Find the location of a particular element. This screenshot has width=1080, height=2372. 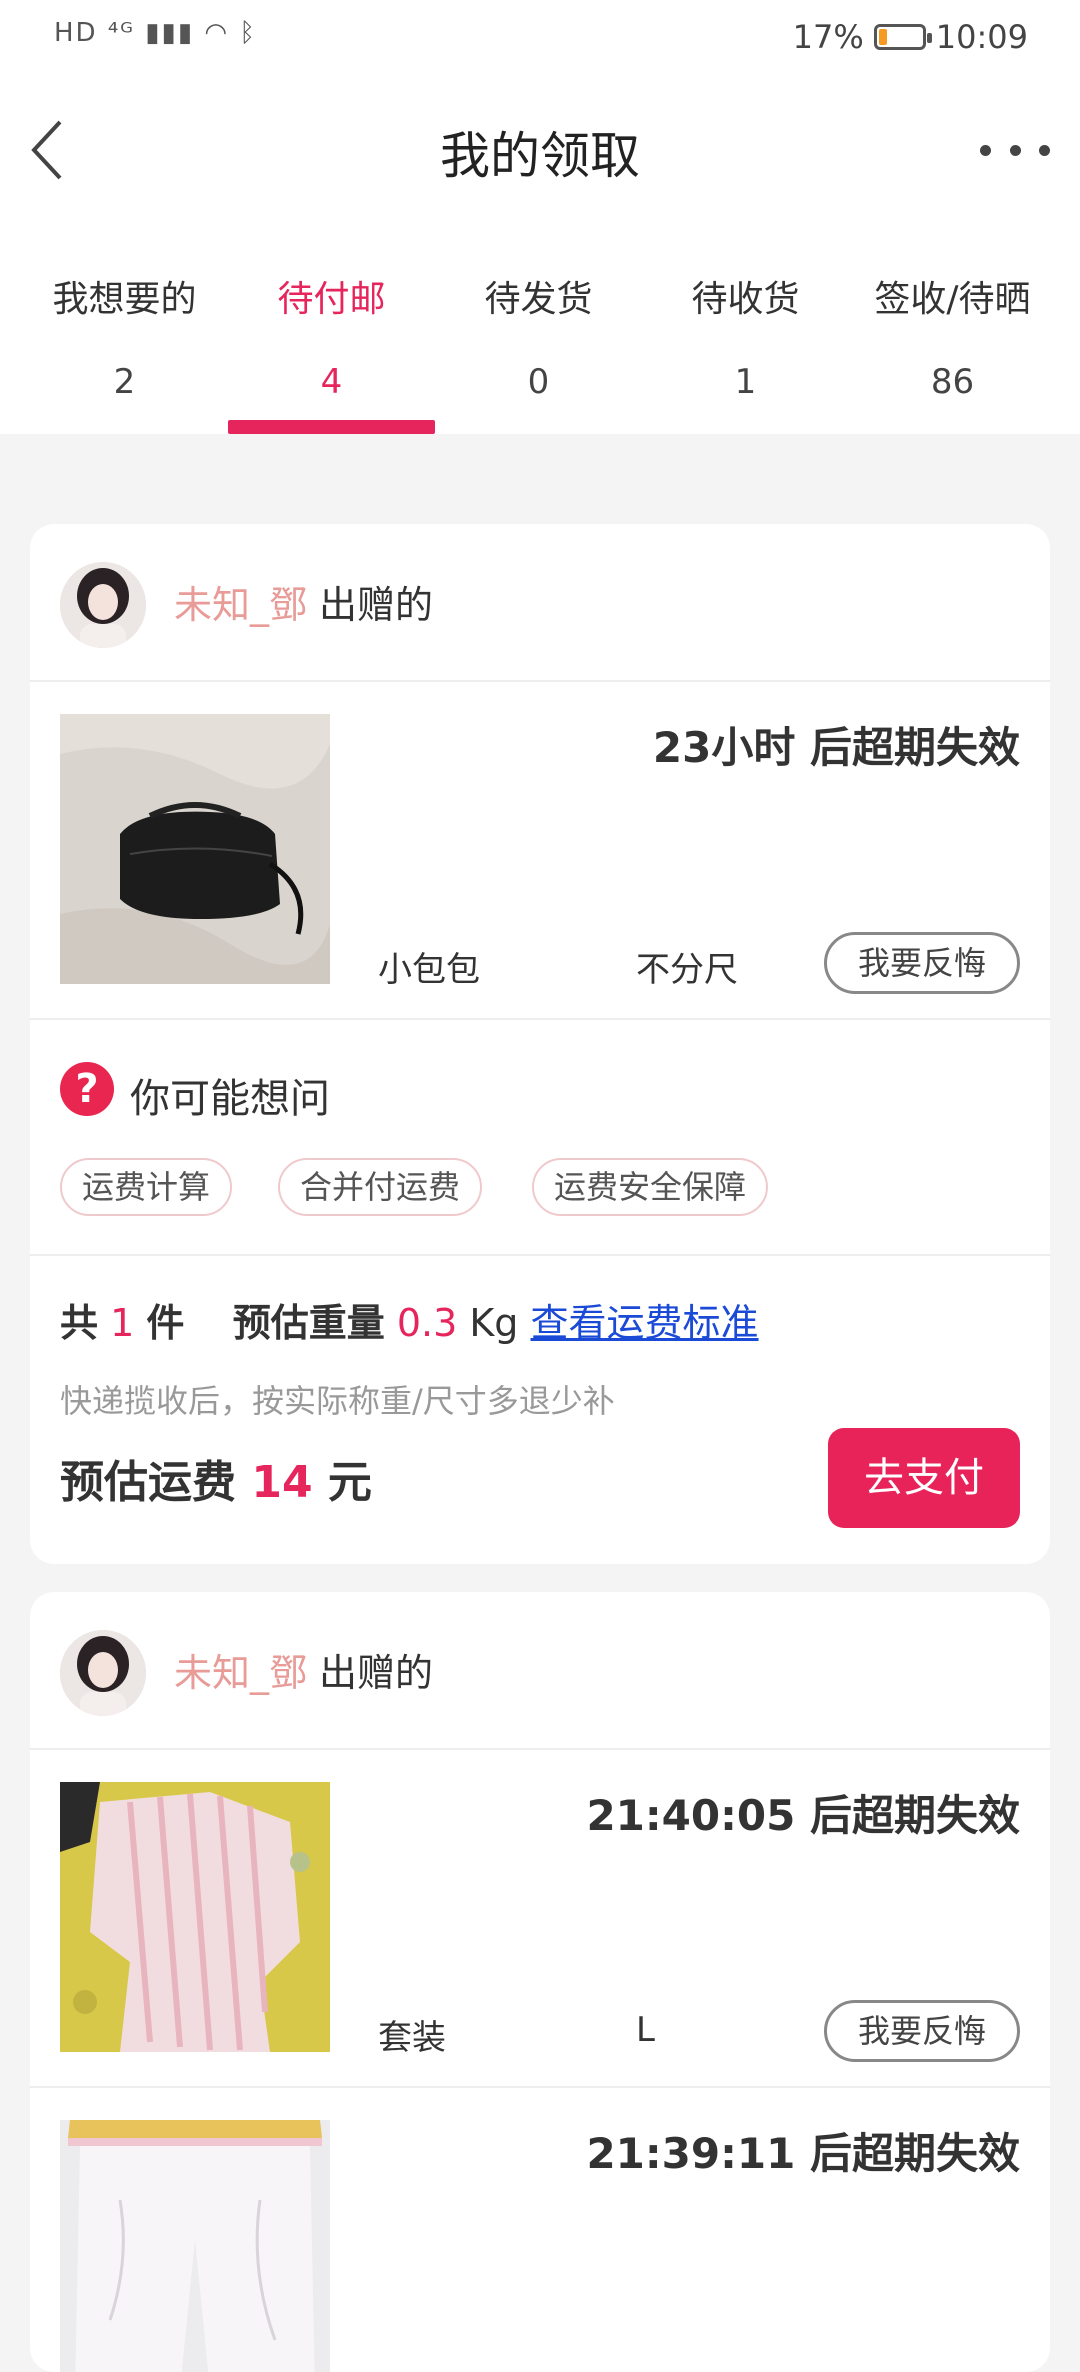

battery-icon is located at coordinates (902, 37).